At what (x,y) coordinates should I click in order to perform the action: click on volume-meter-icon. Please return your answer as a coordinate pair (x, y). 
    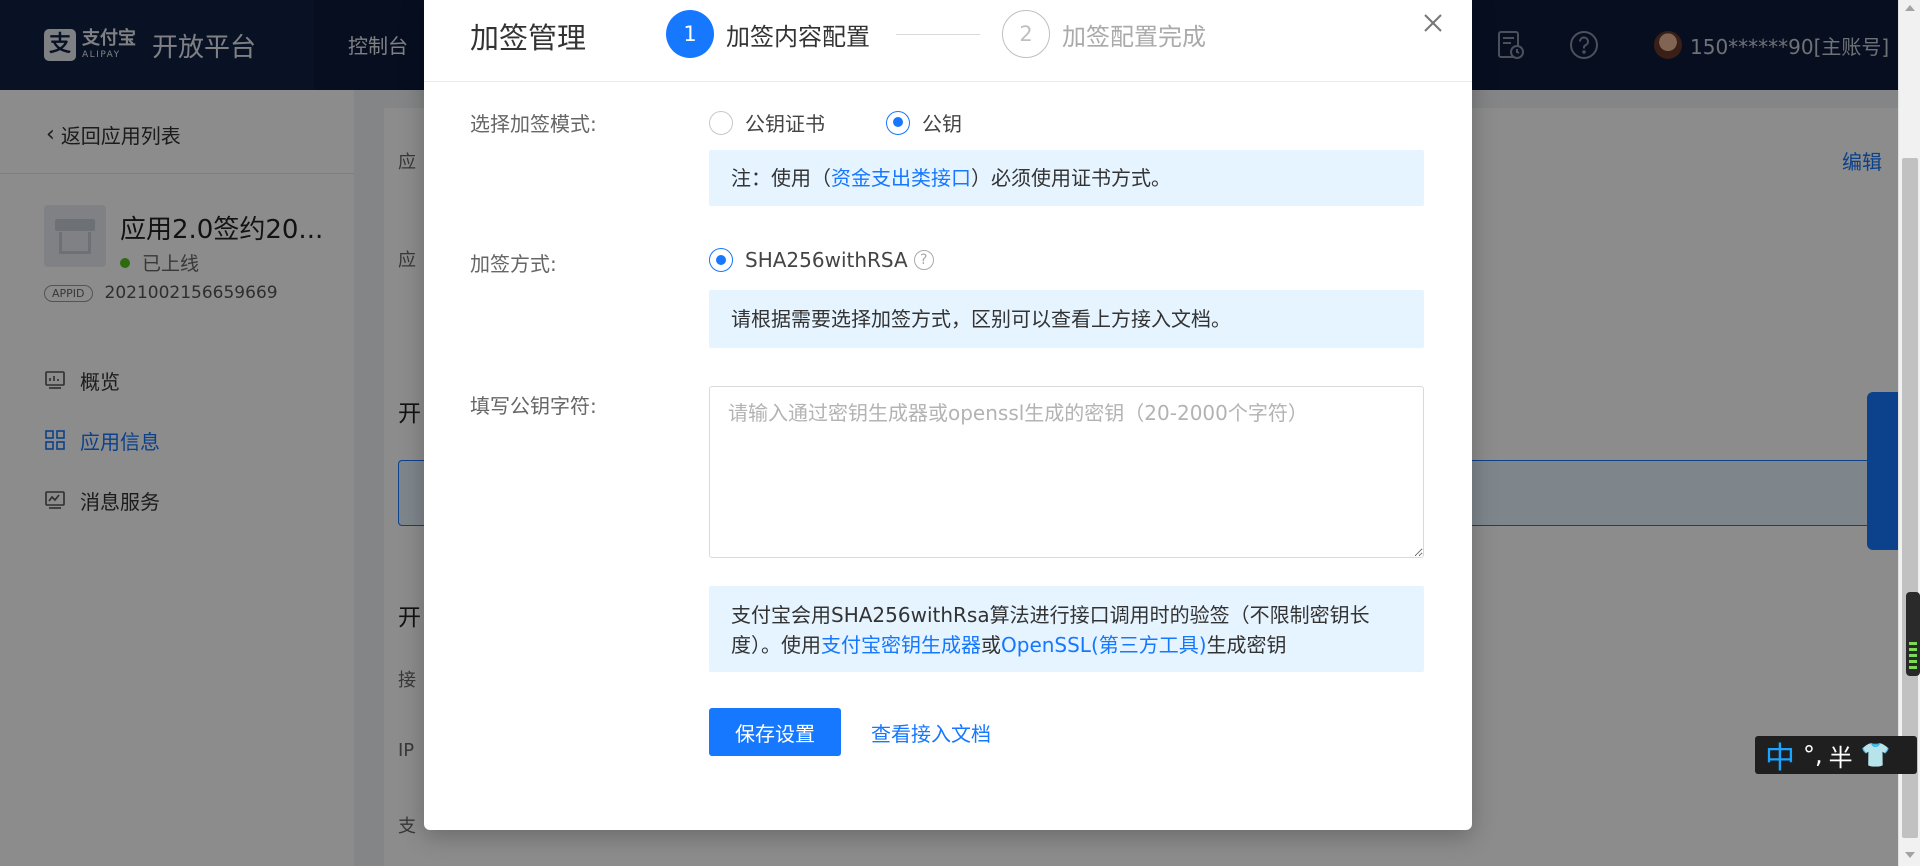
    Looking at the image, I should click on (1913, 634).